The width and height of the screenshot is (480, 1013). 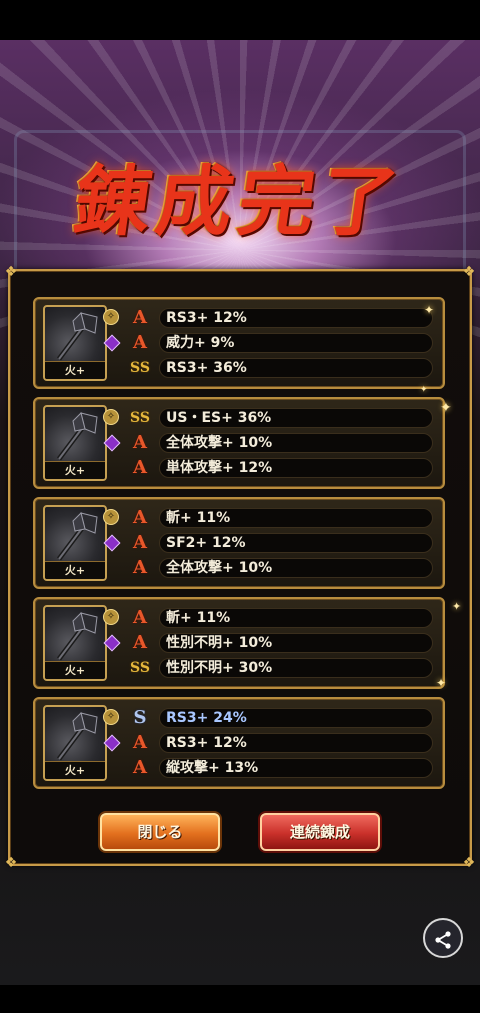 I want to click on rank-s-icon: S, so click(x=140, y=717).